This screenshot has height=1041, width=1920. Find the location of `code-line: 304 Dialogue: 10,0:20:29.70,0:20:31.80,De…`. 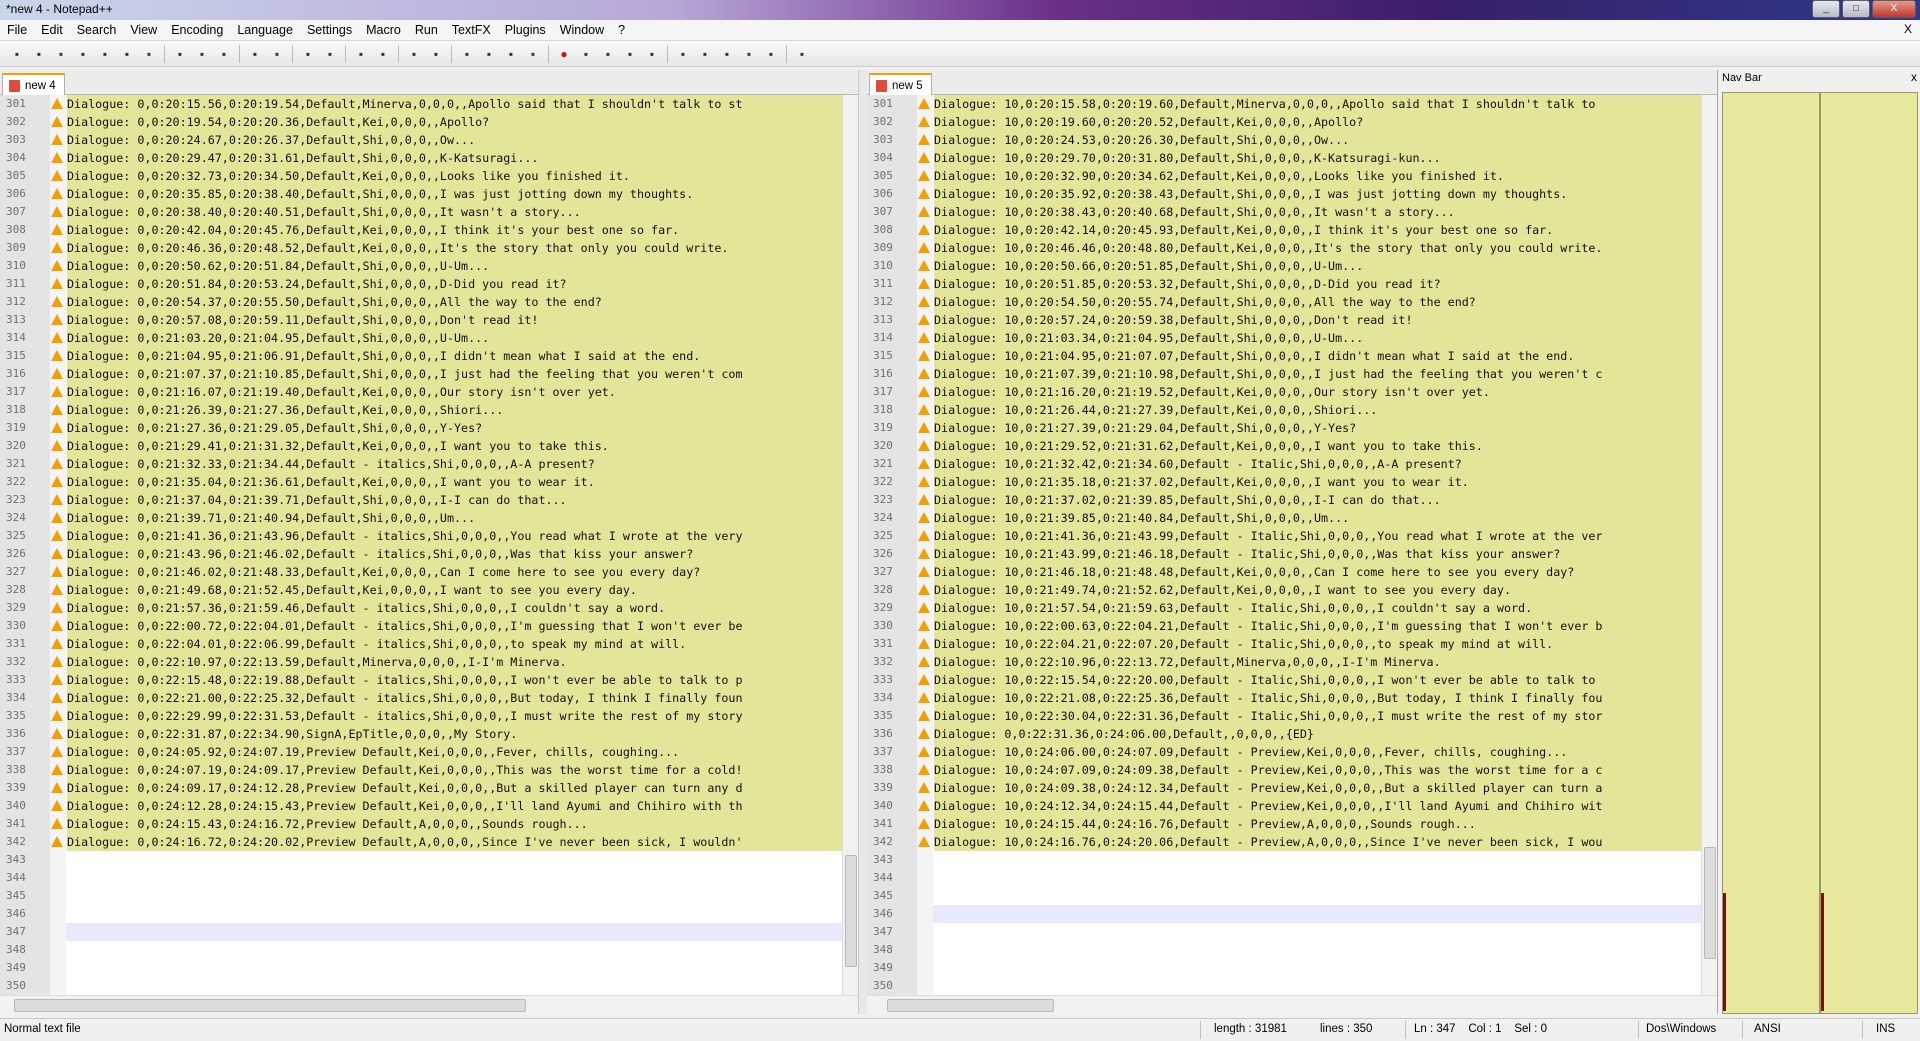

code-line: 304 Dialogue: 10,0:20:29.70,0:20:31.80,De… is located at coordinates (1292, 158).